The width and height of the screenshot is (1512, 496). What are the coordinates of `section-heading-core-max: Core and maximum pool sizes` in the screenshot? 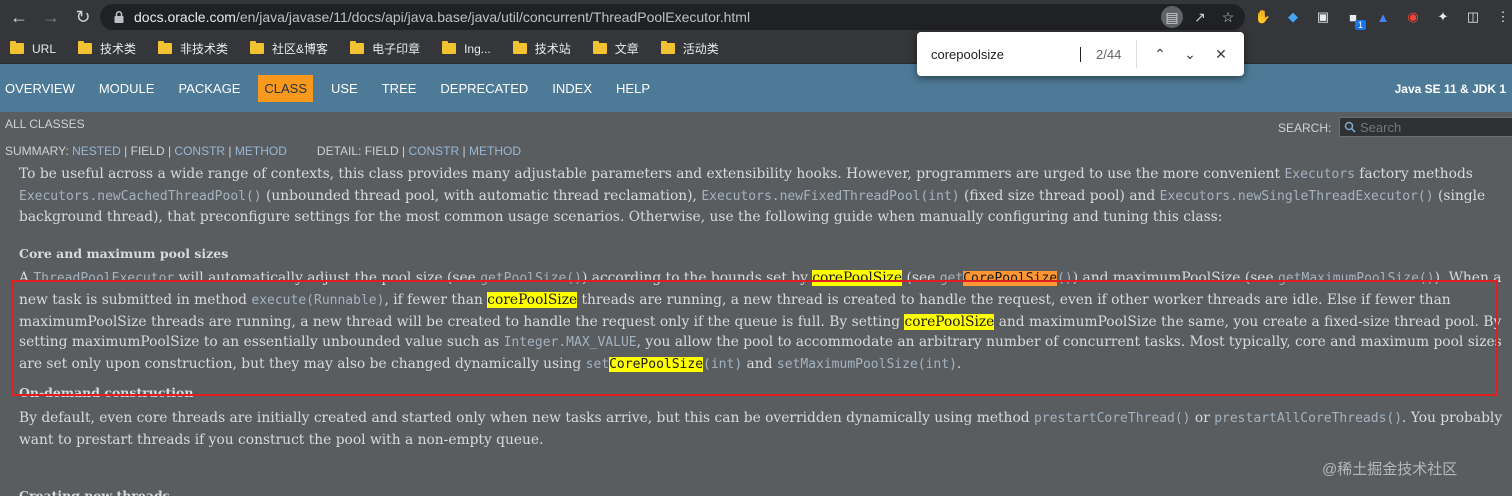 It's located at (124, 253).